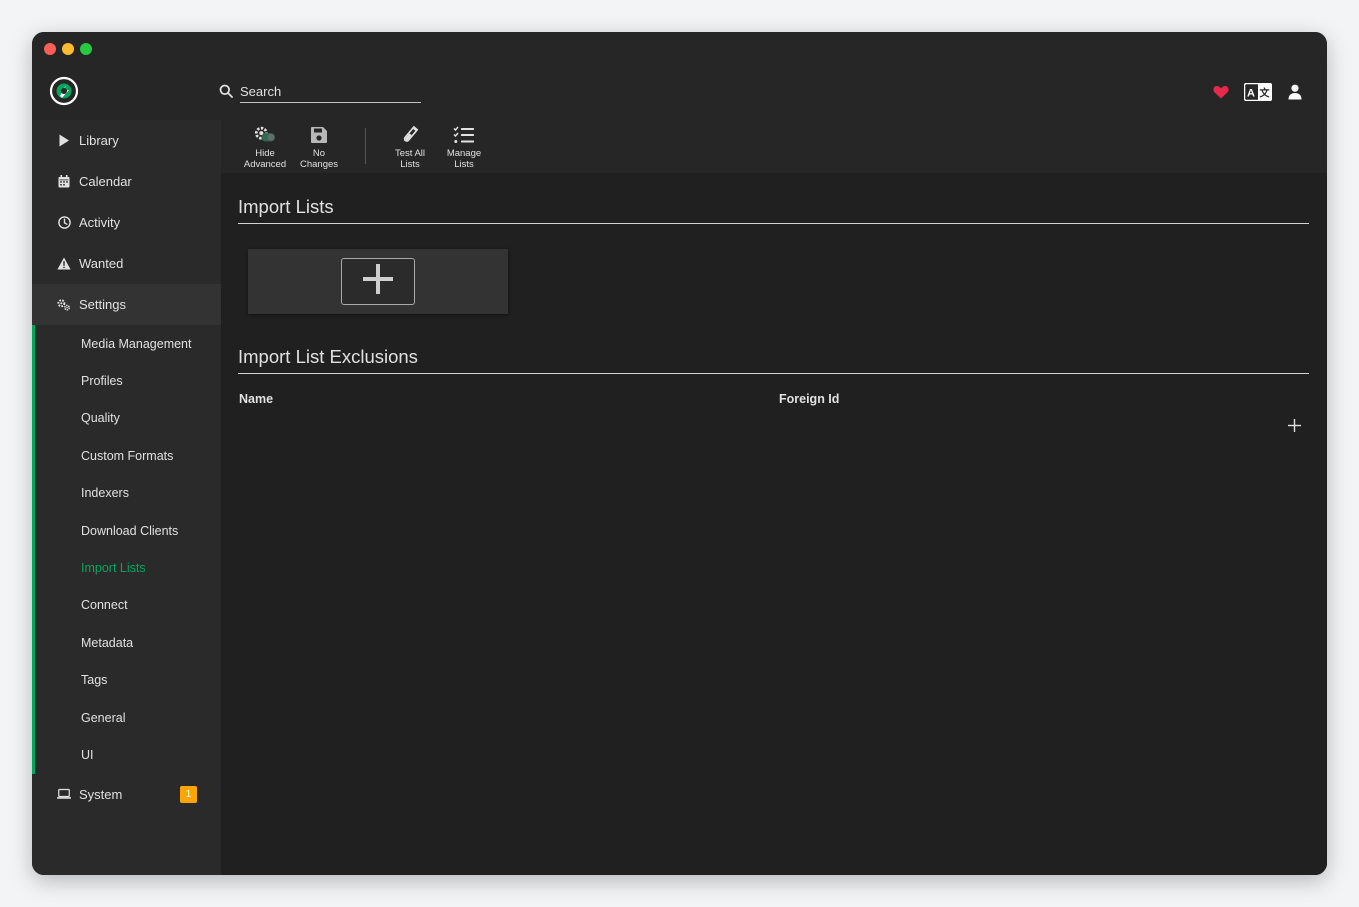 Image resolution: width=1359 pixels, height=907 pixels. I want to click on hide-advanced-button: Hide Advanced, so click(265, 147).